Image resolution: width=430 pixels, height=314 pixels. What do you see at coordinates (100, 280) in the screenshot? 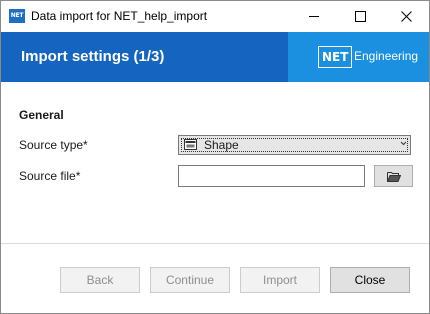
I see `back-button: Back` at bounding box center [100, 280].